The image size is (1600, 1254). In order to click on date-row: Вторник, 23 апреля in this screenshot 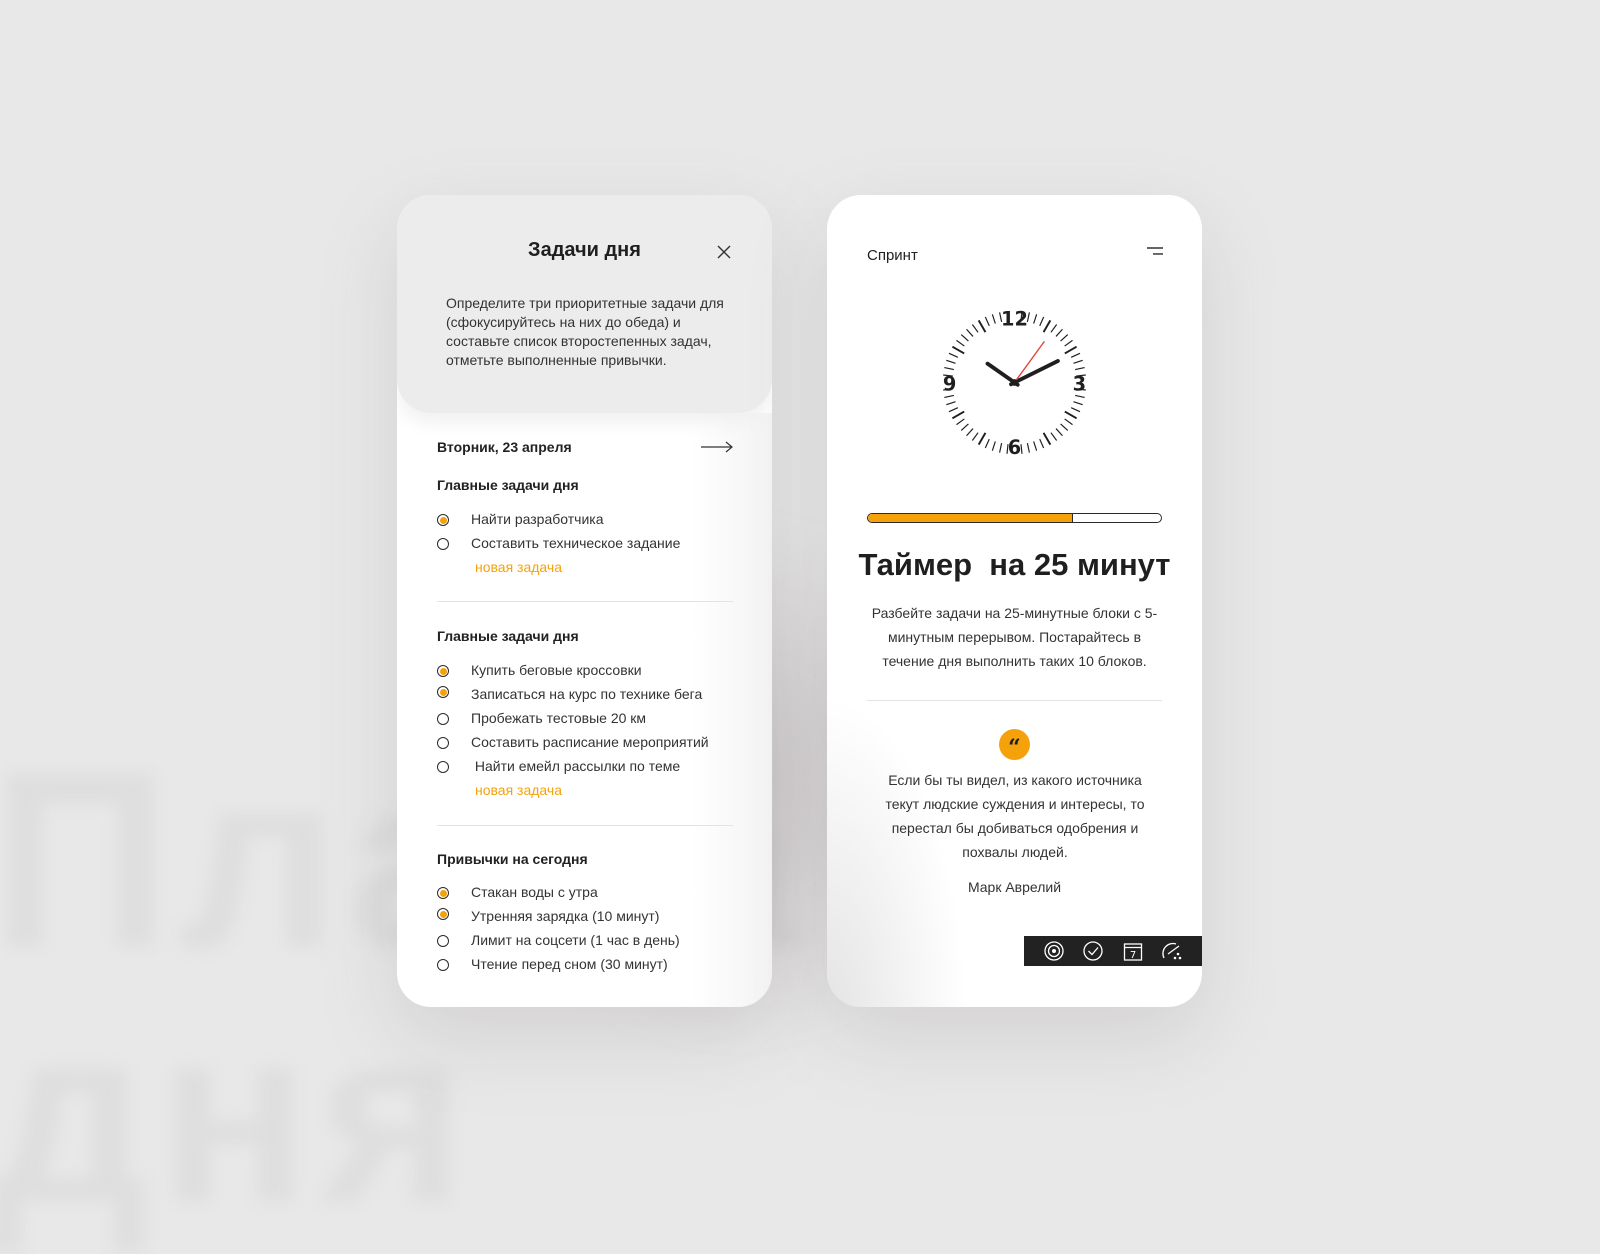, I will do `click(585, 448)`.